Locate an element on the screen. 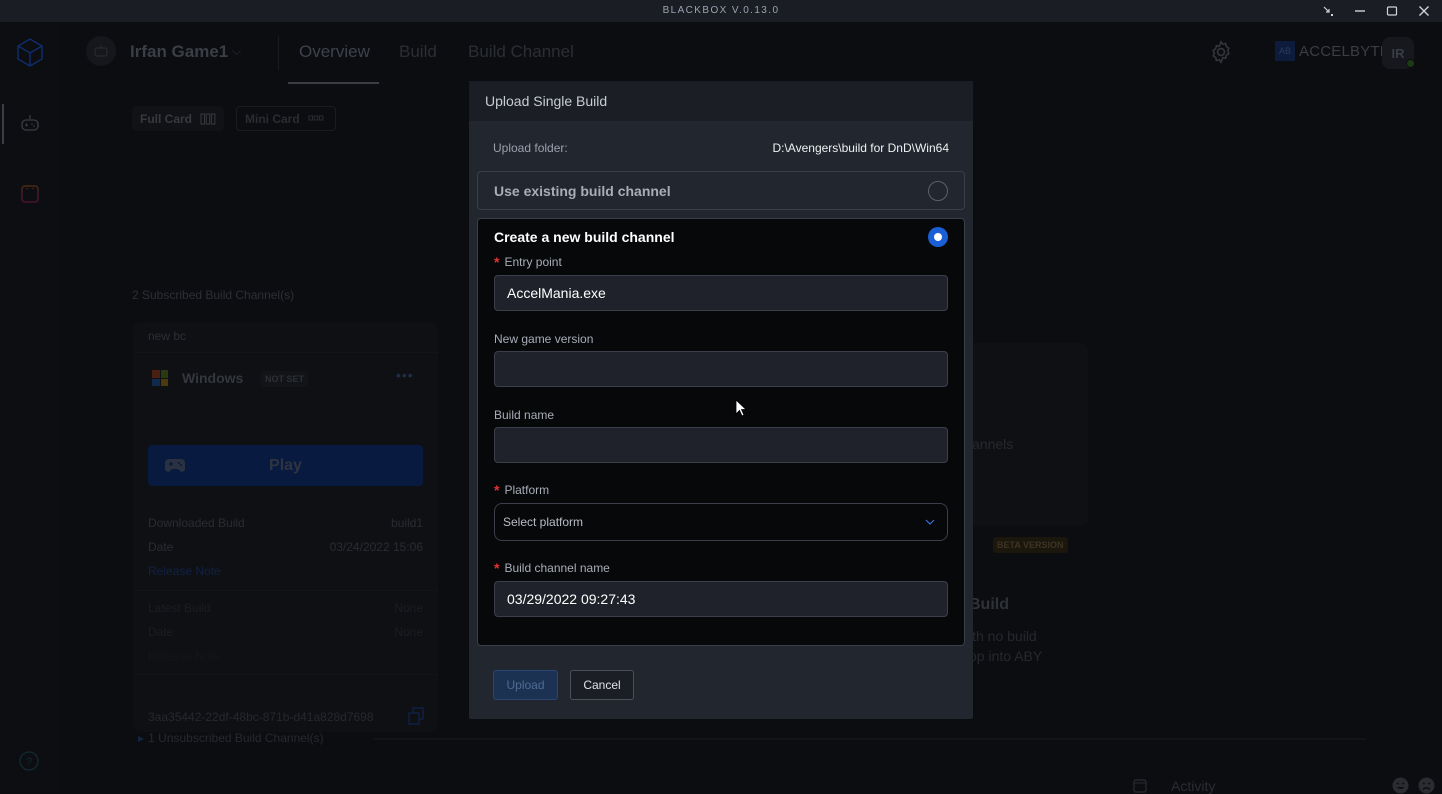 The image size is (1442, 794). full-card-icon is located at coordinates (208, 118).